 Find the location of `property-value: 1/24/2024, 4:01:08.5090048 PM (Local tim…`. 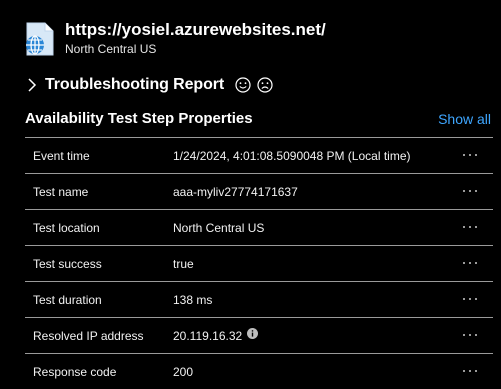

property-value: 1/24/2024, 4:01:08.5090048 PM (Local tim… is located at coordinates (292, 155).